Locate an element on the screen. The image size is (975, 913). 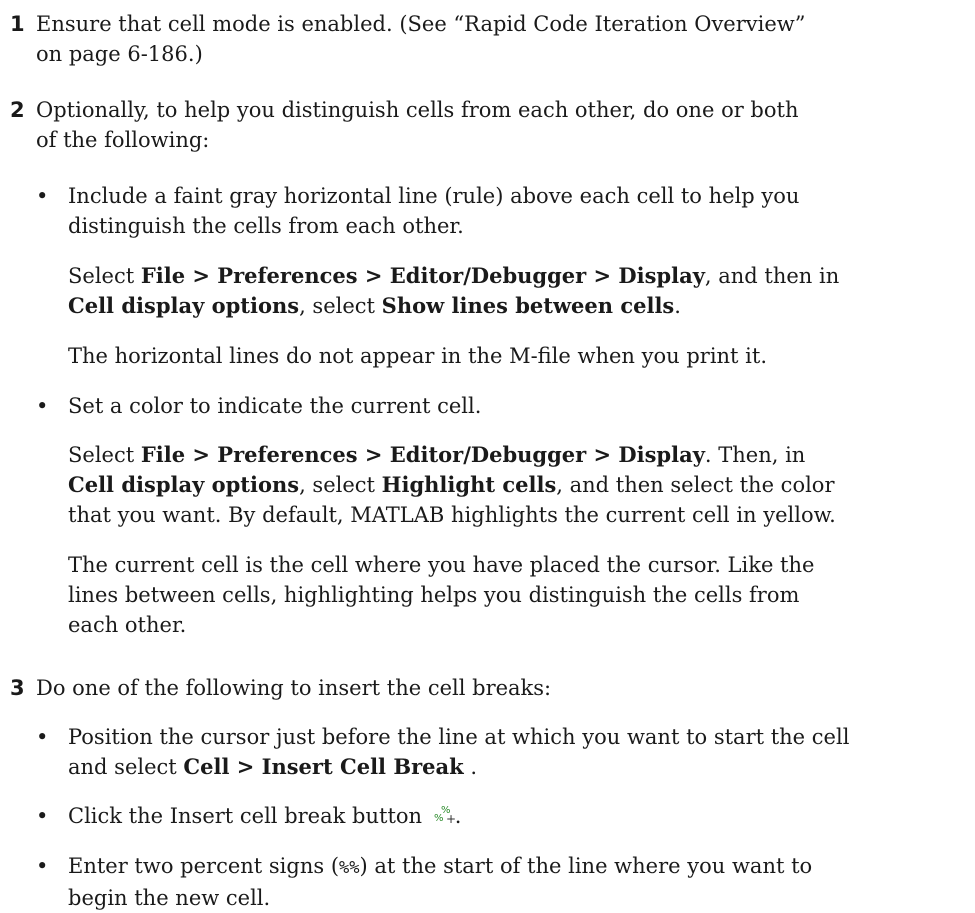
insert-cell-break-icon: % % + is located at coordinates (444, 814).